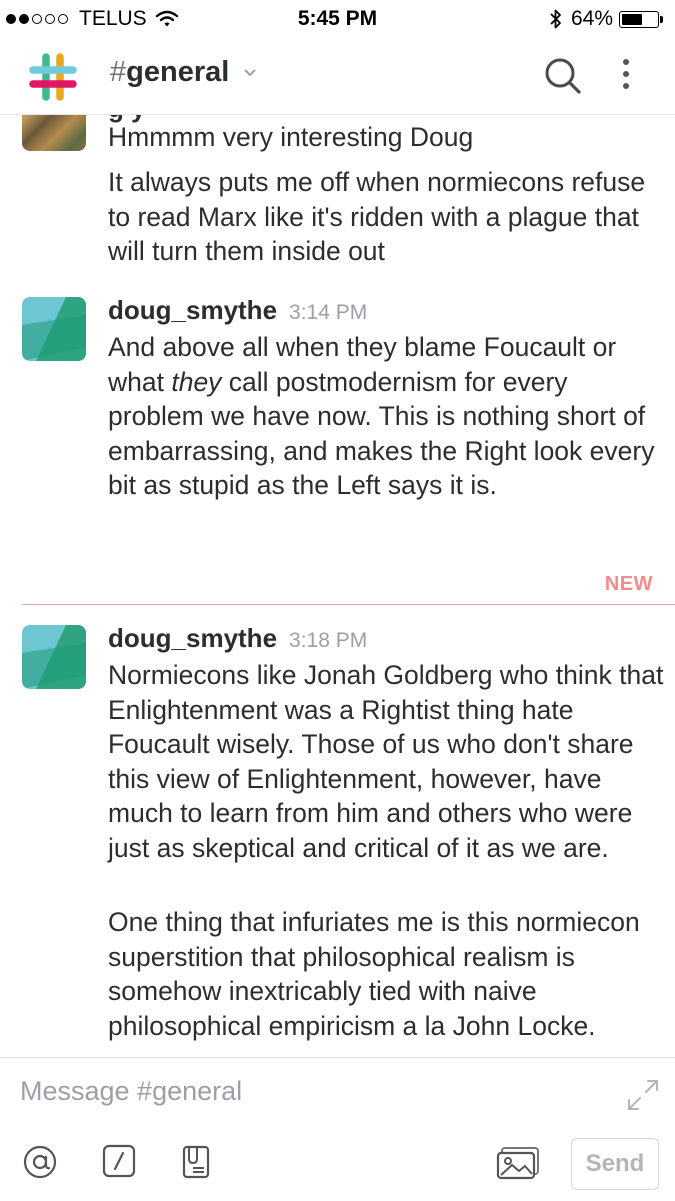 The height and width of the screenshot is (1201, 675). What do you see at coordinates (563, 76) in the screenshot?
I see `search-icon` at bounding box center [563, 76].